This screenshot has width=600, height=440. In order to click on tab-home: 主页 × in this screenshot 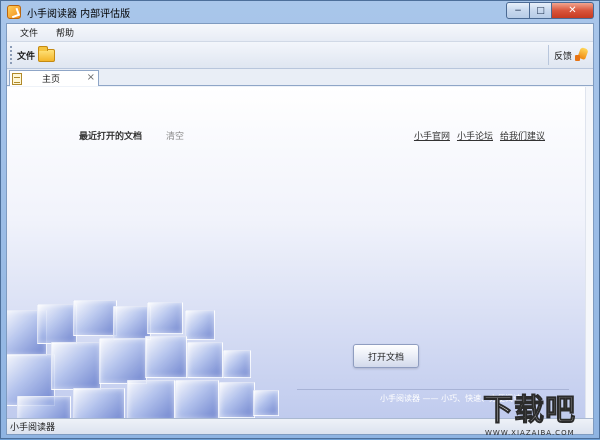, I will do `click(54, 78)`.